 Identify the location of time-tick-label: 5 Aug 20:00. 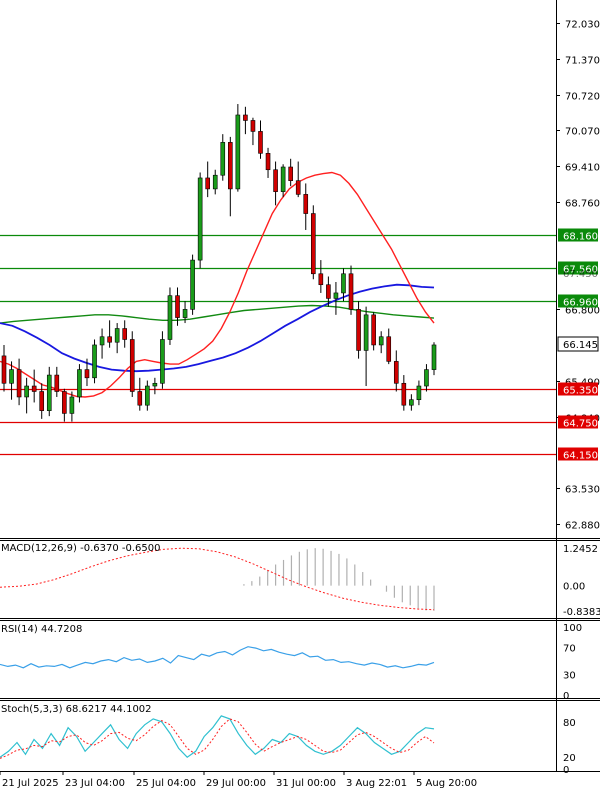
(446, 783).